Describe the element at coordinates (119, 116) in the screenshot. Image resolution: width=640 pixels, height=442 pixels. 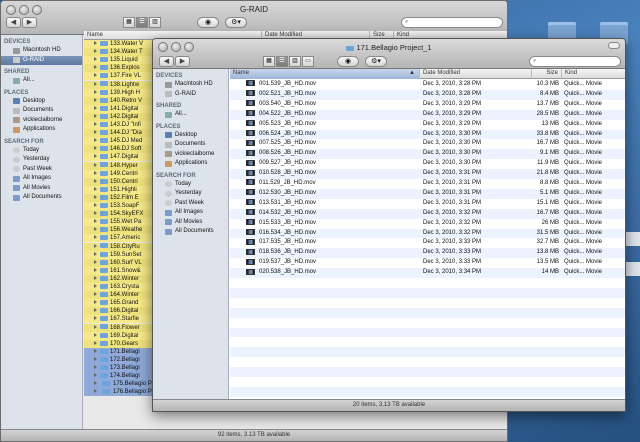
I see `folder-row: 142.Digital` at that location.